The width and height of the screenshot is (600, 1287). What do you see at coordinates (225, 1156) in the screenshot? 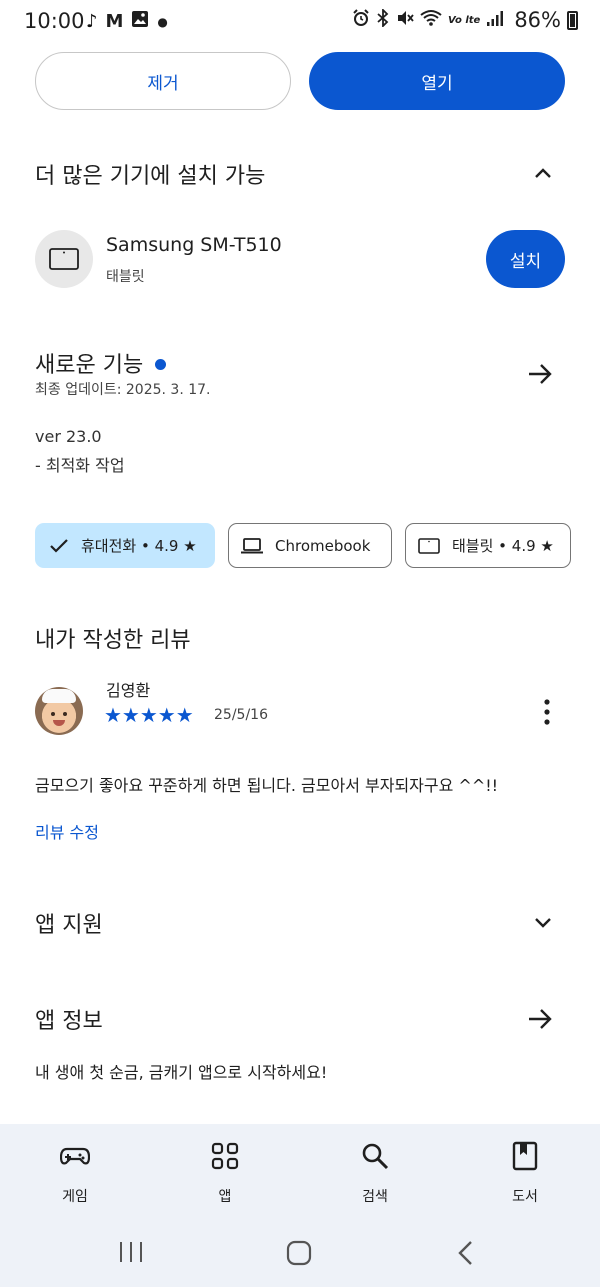
I see `apps-grid-icon` at bounding box center [225, 1156].